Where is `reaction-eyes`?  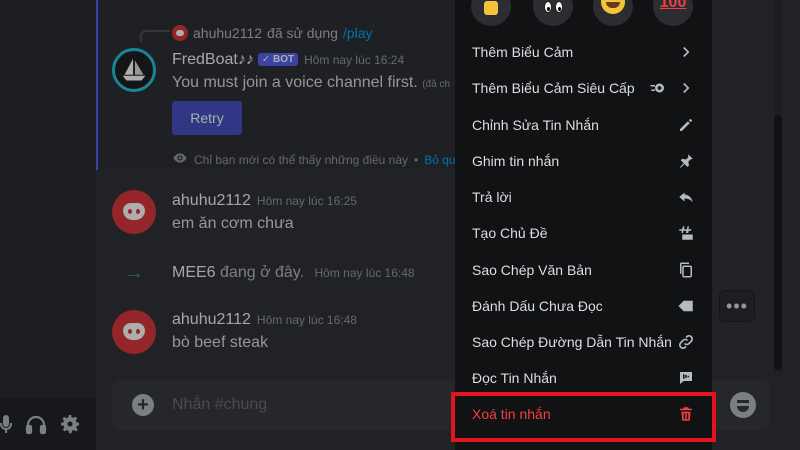
reaction-eyes is located at coordinates (553, 13).